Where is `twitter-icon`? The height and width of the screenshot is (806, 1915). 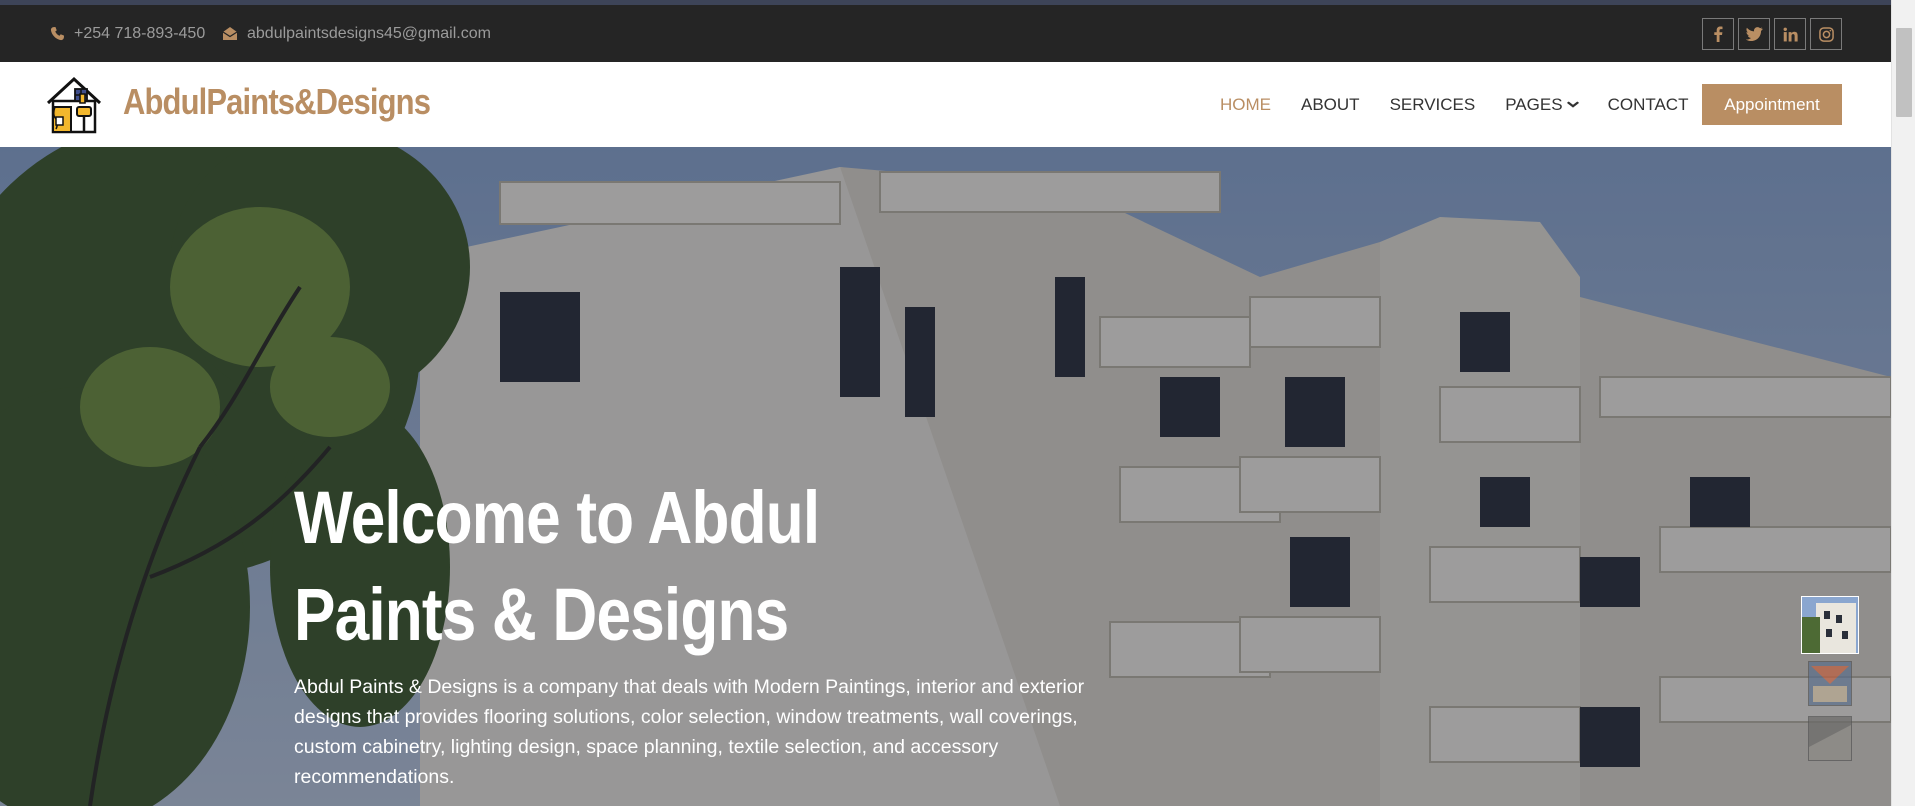 twitter-icon is located at coordinates (1754, 34).